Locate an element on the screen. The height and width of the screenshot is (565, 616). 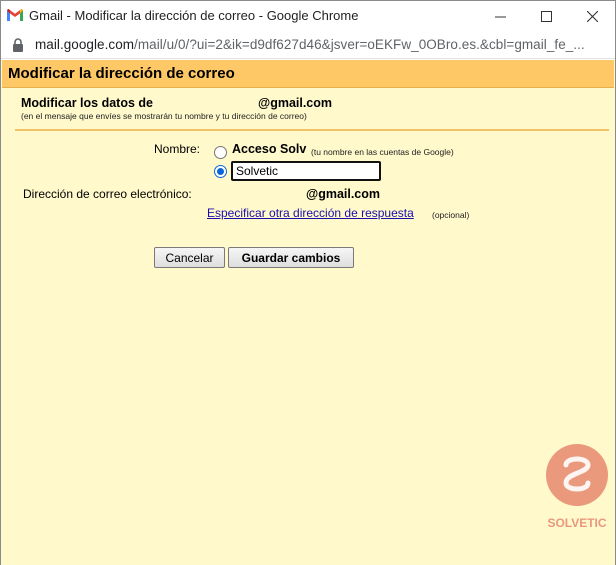
gmail-logo-icon is located at coordinates (15, 15).